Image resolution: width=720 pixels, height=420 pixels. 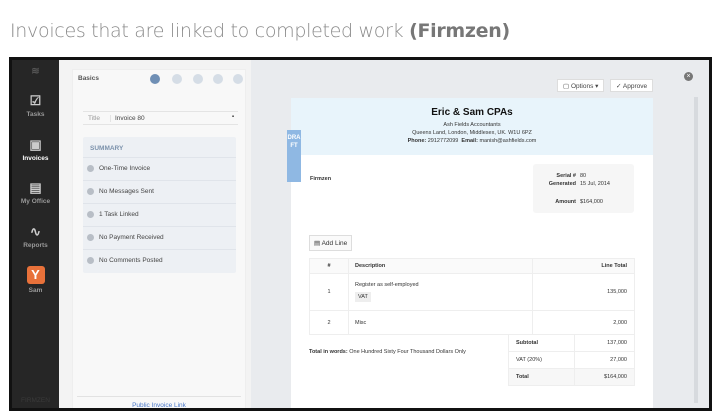 What do you see at coordinates (334, 243) in the screenshot?
I see `add-line-label: Add Line` at bounding box center [334, 243].